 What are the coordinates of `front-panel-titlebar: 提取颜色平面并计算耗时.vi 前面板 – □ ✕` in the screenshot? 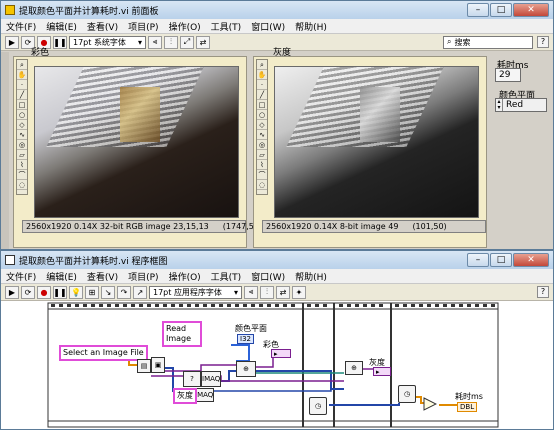 It's located at (277, 10).